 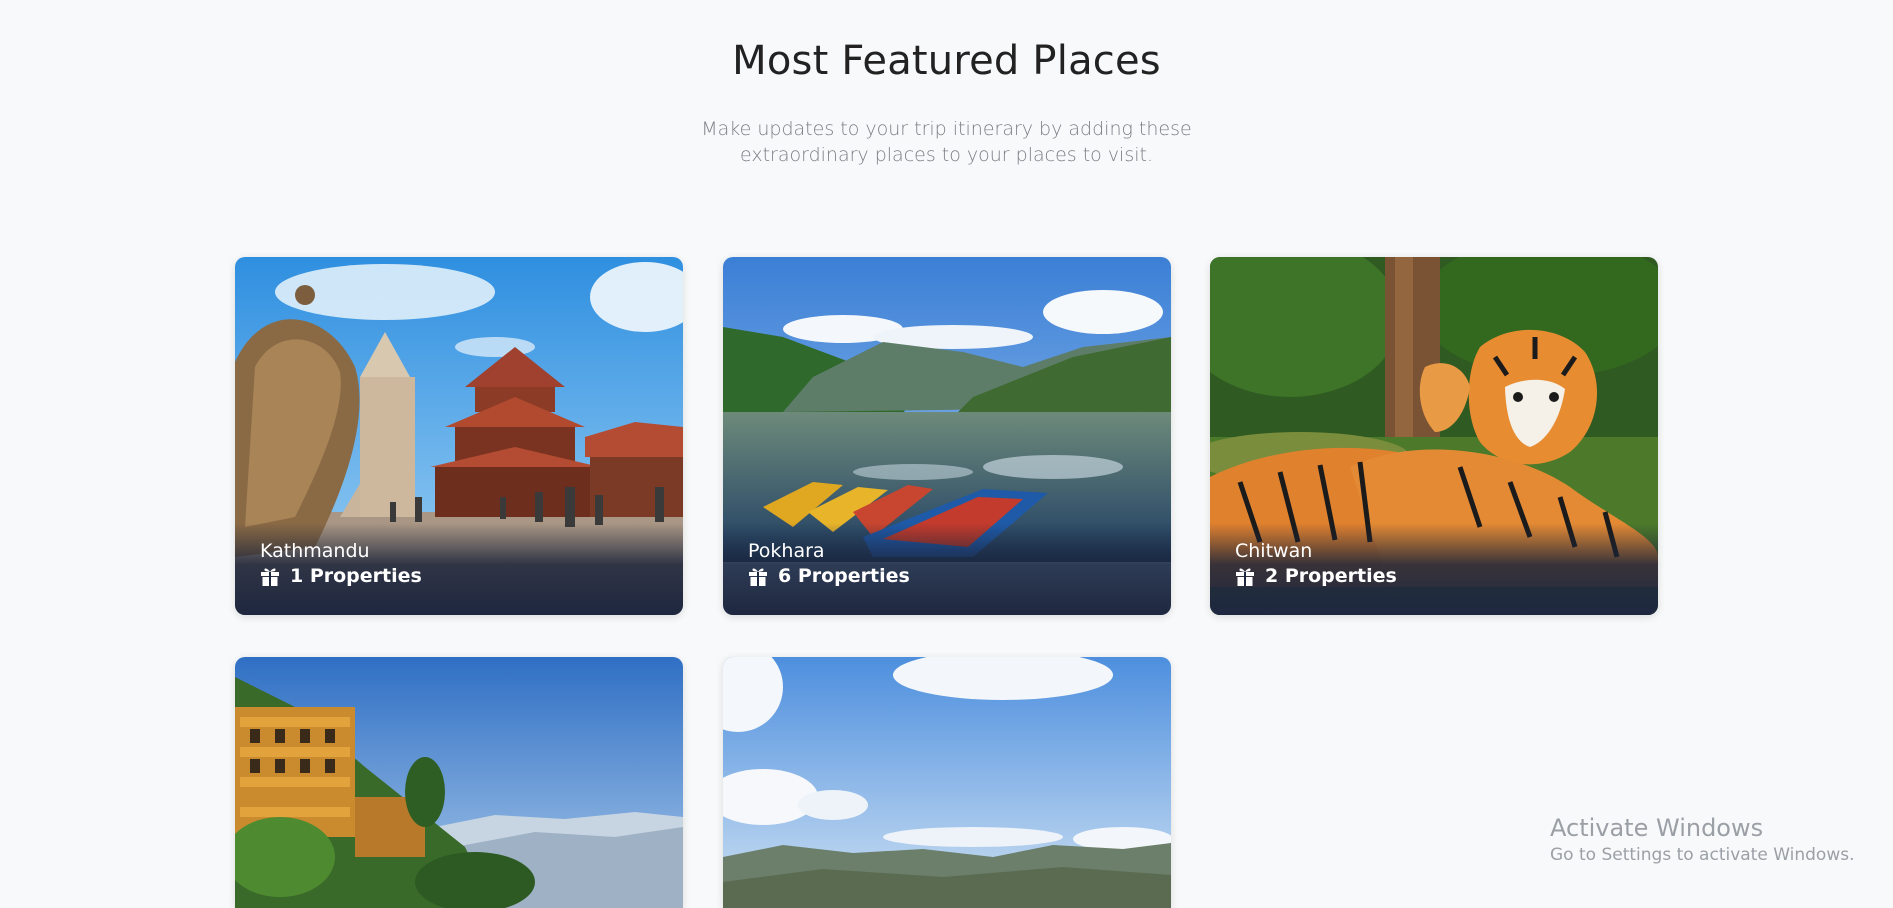 I want to click on properties-count: 2 Properties, so click(x=1316, y=576).